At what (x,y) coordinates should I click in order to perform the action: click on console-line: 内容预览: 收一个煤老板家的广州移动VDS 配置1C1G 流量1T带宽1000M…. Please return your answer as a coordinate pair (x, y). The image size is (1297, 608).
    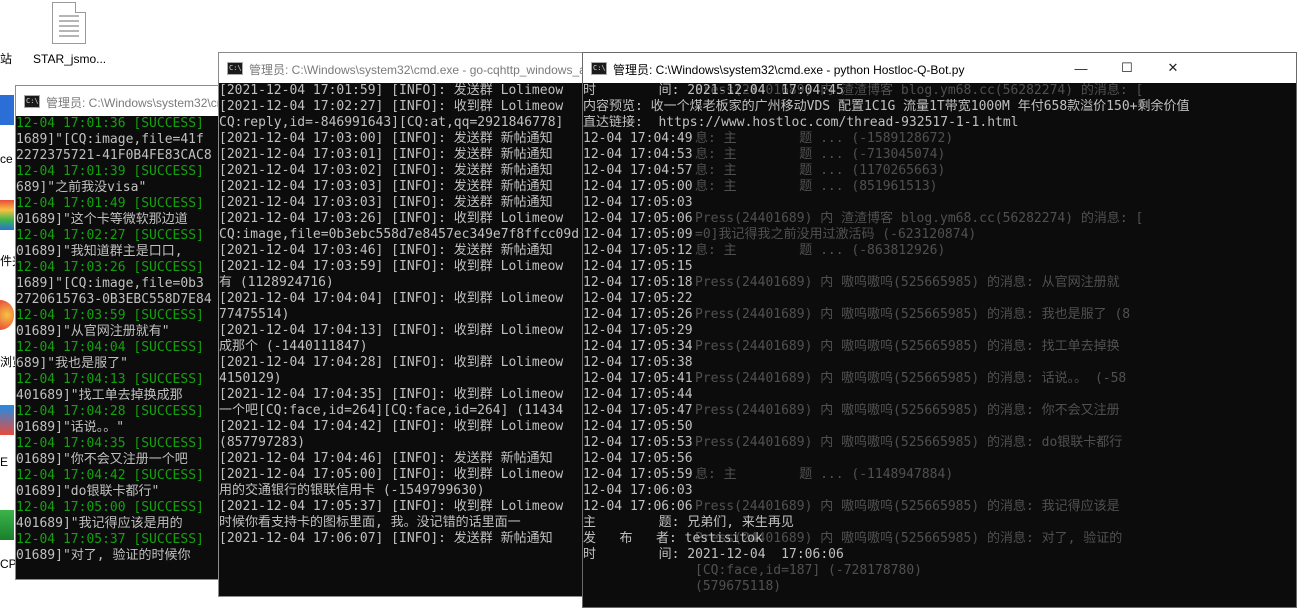
    Looking at the image, I should click on (886, 106).